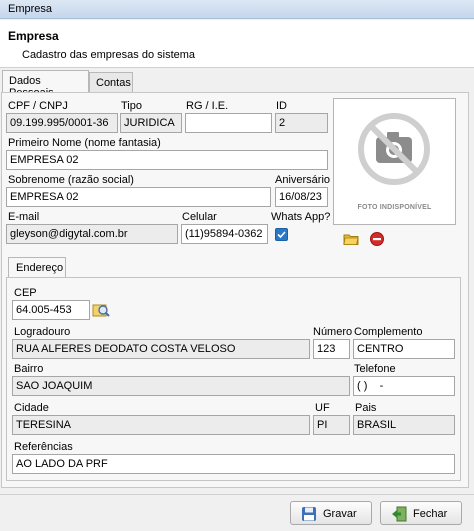  Describe the element at coordinates (331, 425) in the screenshot. I see `uf-field: PI` at that location.